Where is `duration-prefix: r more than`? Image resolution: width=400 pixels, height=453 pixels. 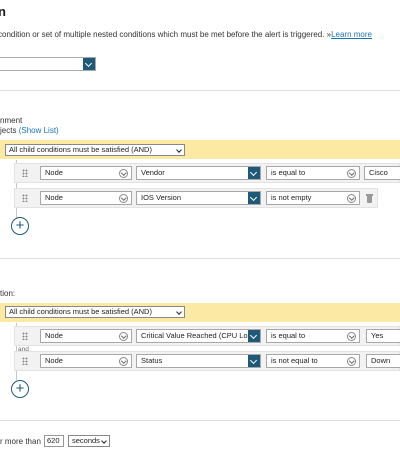 duration-prefix: r more than is located at coordinates (20, 441).